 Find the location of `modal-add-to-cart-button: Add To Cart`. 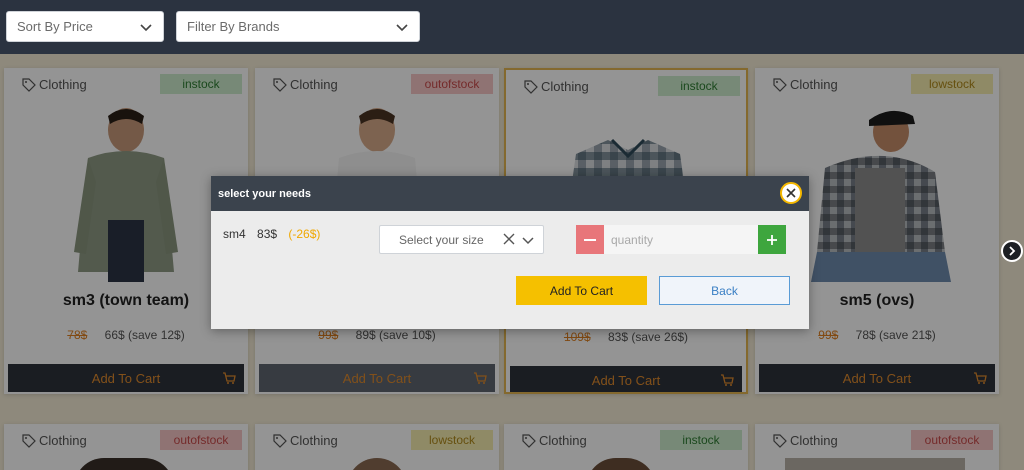

modal-add-to-cart-button: Add To Cart is located at coordinates (581, 290).